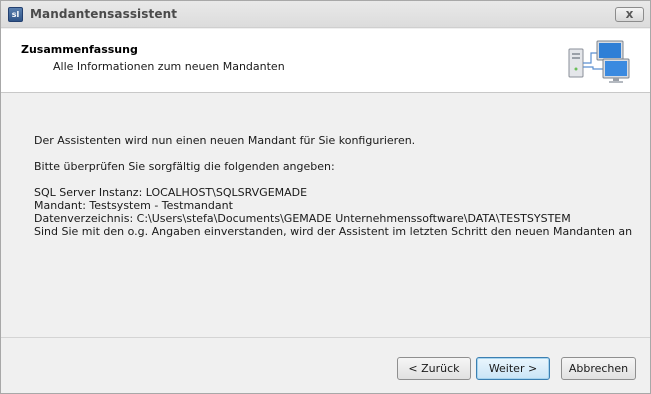  I want to click on next-button: Weiter >, so click(513, 368).